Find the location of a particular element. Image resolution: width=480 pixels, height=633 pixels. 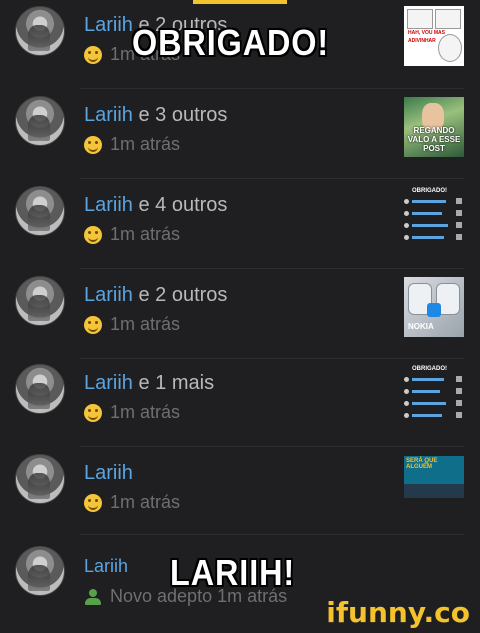

thumbnail-caption: REGANDO VALO A ESSE POST is located at coordinates (434, 139).